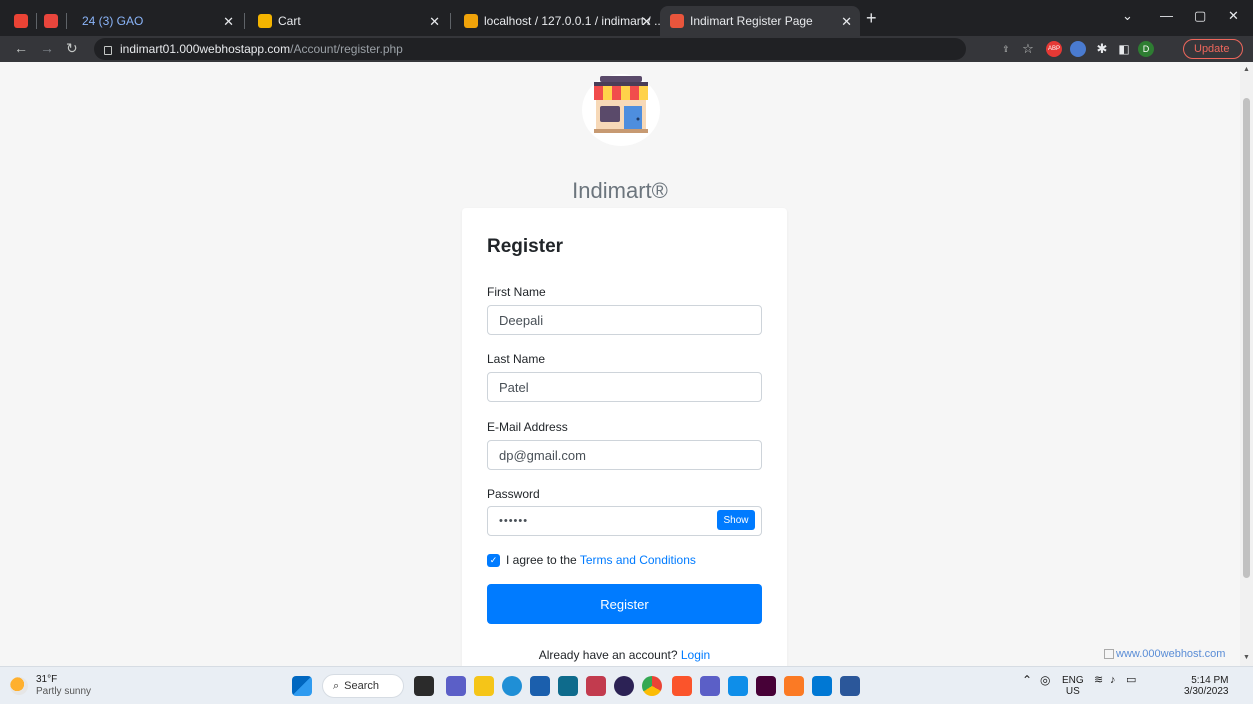  I want to click on webhost-badge: www.000webhost.com, so click(1164, 654).